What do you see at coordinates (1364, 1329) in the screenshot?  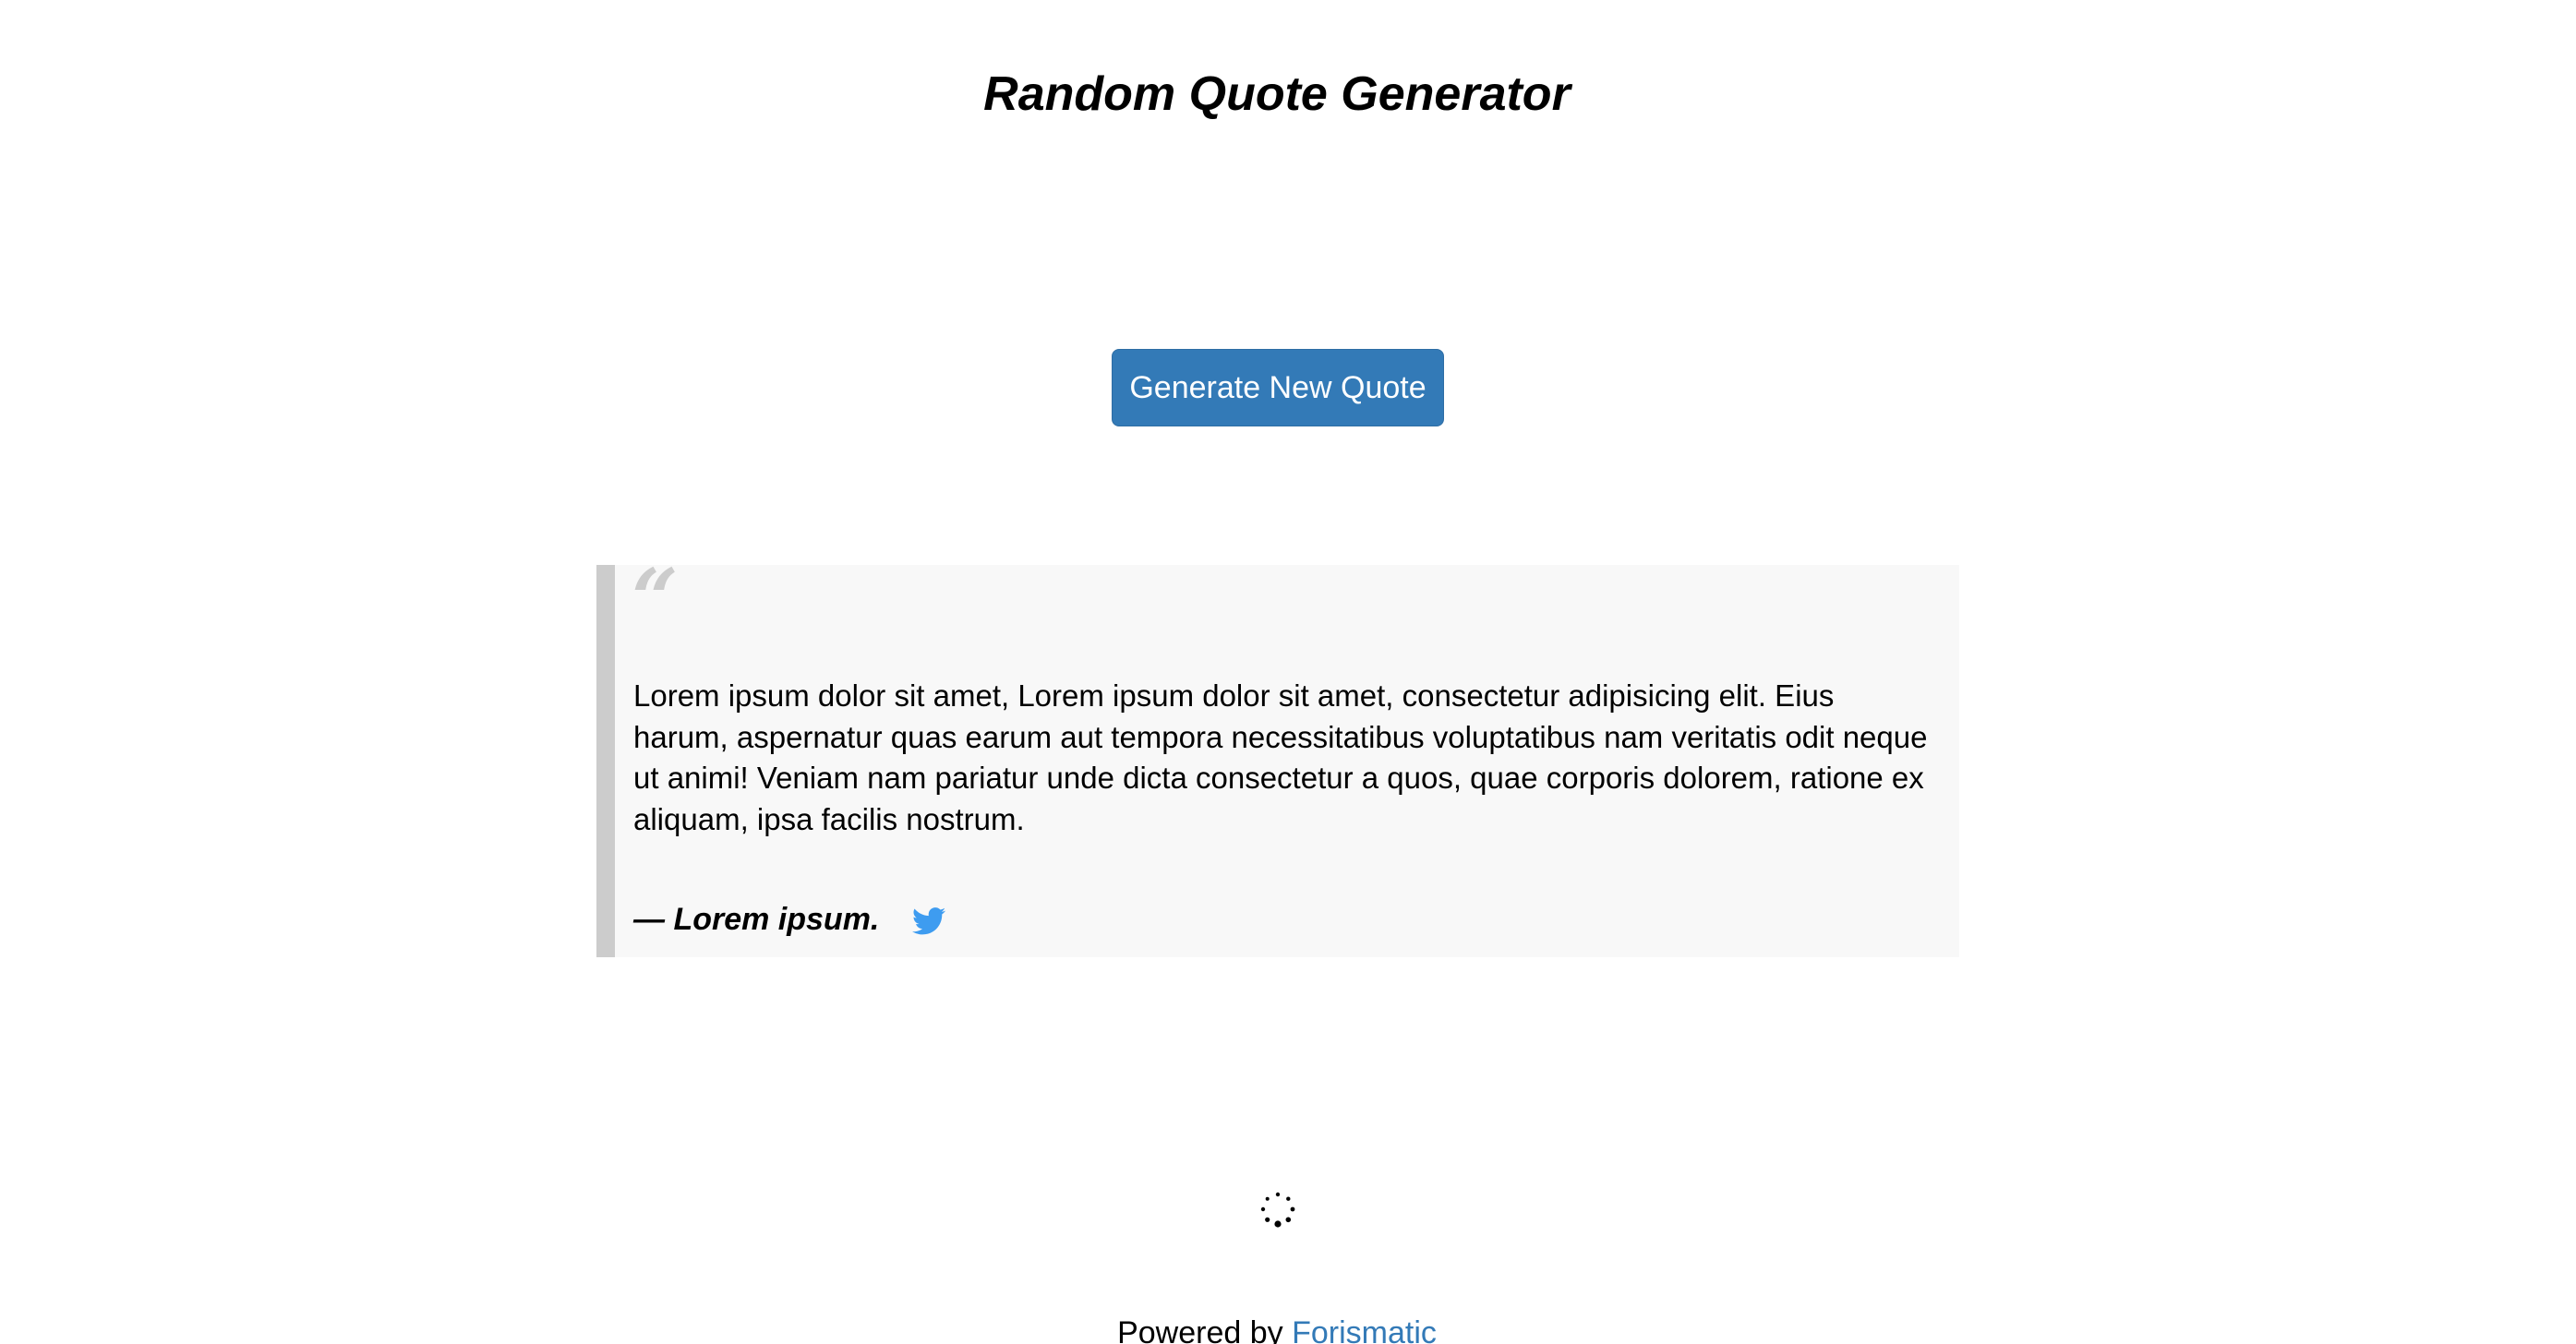 I see `forismatic-link: Forismatic` at bounding box center [1364, 1329].